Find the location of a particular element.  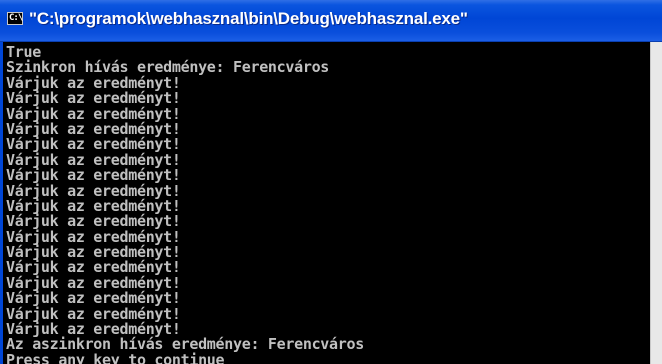

console-icon-glyph: C:\ is located at coordinates (16, 18).